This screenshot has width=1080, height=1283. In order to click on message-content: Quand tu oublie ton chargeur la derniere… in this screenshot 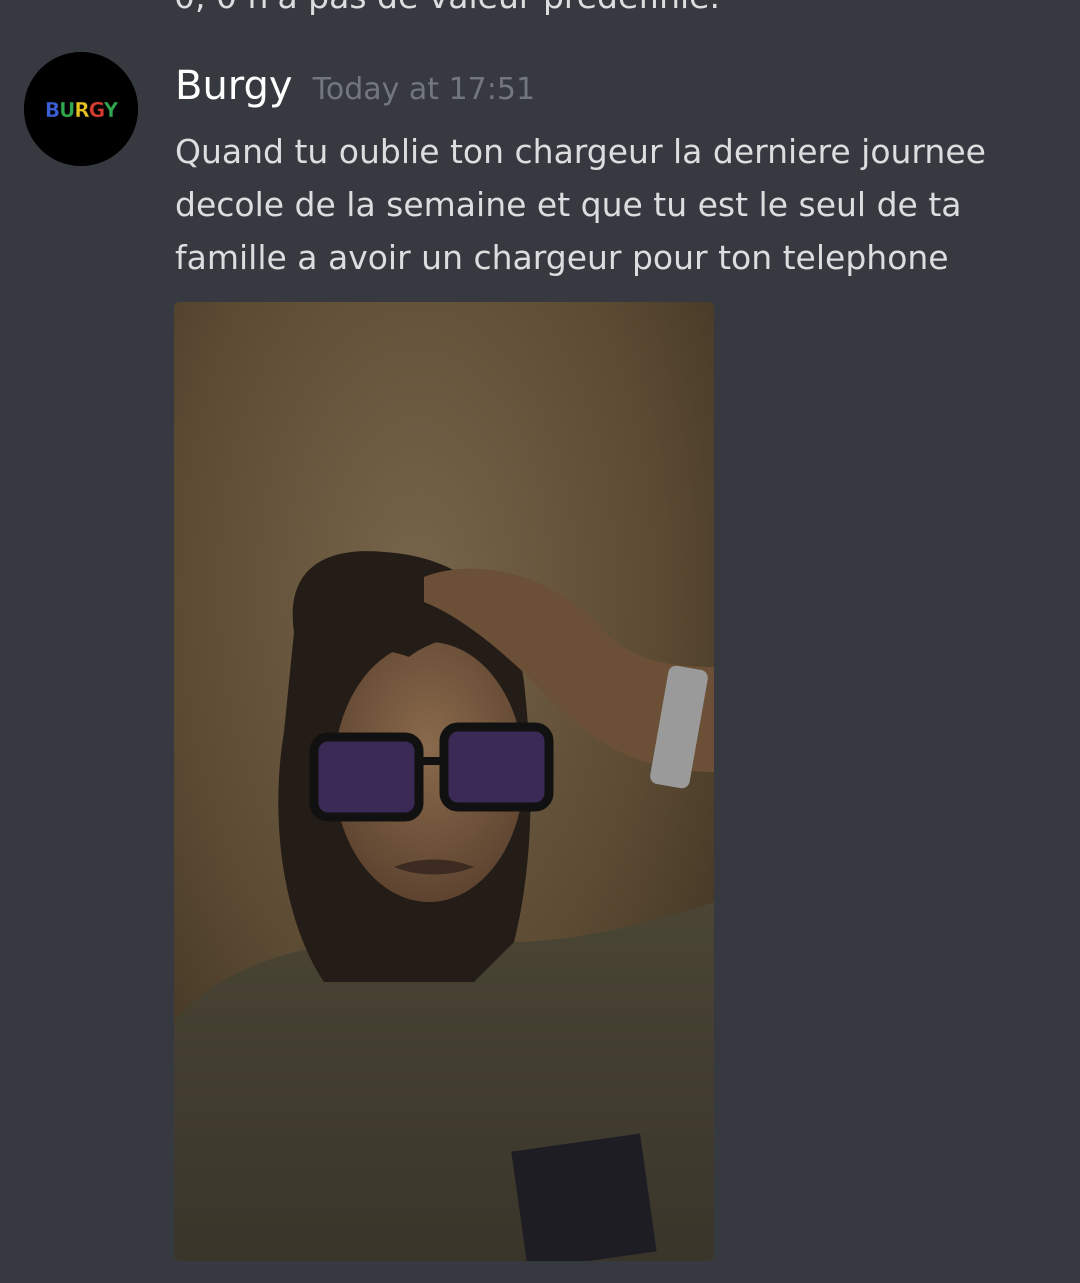, I will do `click(580, 204)`.